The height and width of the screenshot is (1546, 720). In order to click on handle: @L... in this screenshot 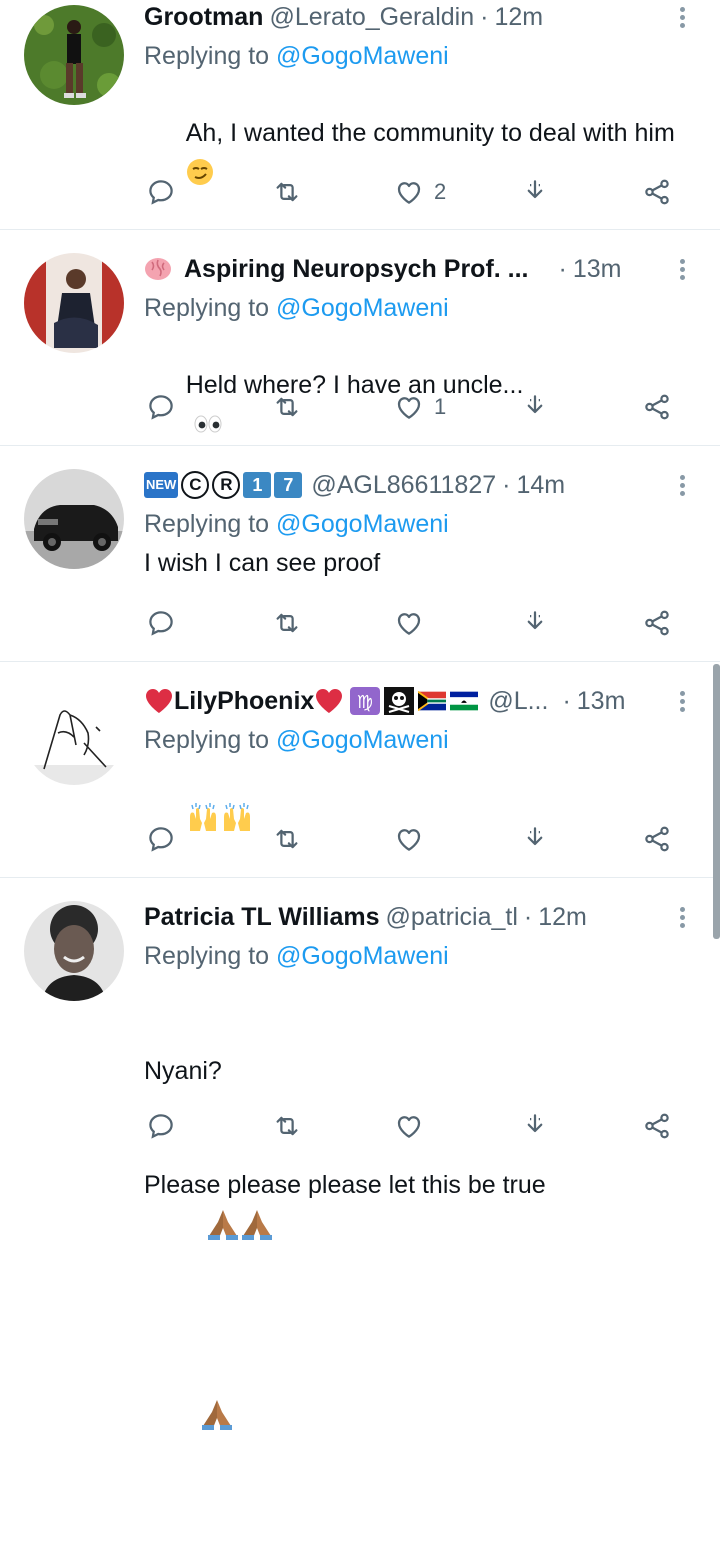, I will do `click(518, 701)`.